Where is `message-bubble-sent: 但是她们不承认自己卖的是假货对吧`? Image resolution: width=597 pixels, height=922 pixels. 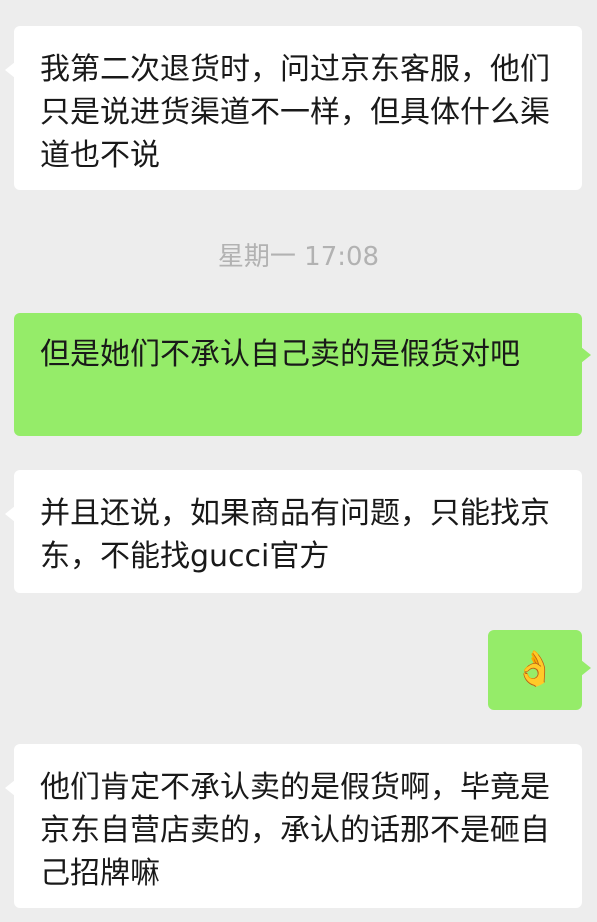
message-bubble-sent: 但是她们不承认自己卖的是假货对吧 is located at coordinates (302, 374).